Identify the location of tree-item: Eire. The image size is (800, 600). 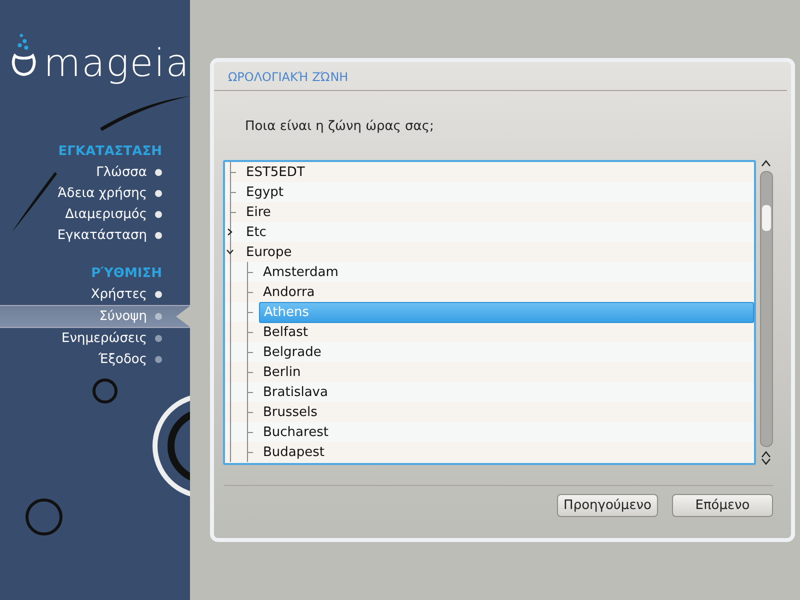
(258, 212).